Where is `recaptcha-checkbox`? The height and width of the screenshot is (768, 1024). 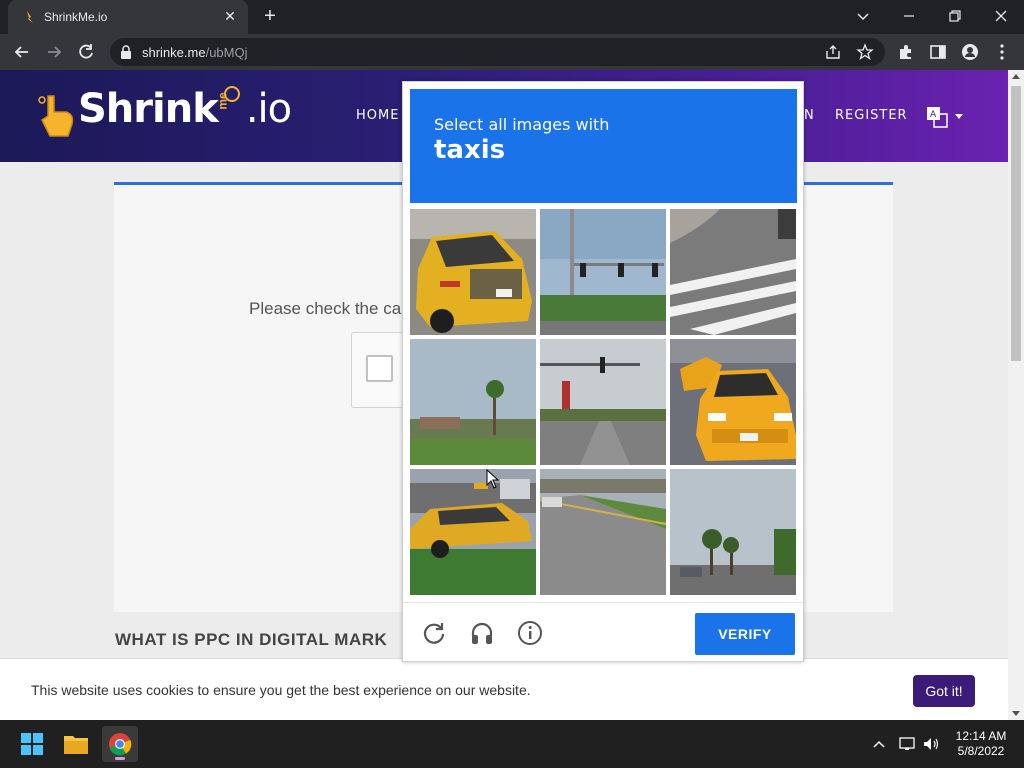 recaptcha-checkbox is located at coordinates (379, 368).